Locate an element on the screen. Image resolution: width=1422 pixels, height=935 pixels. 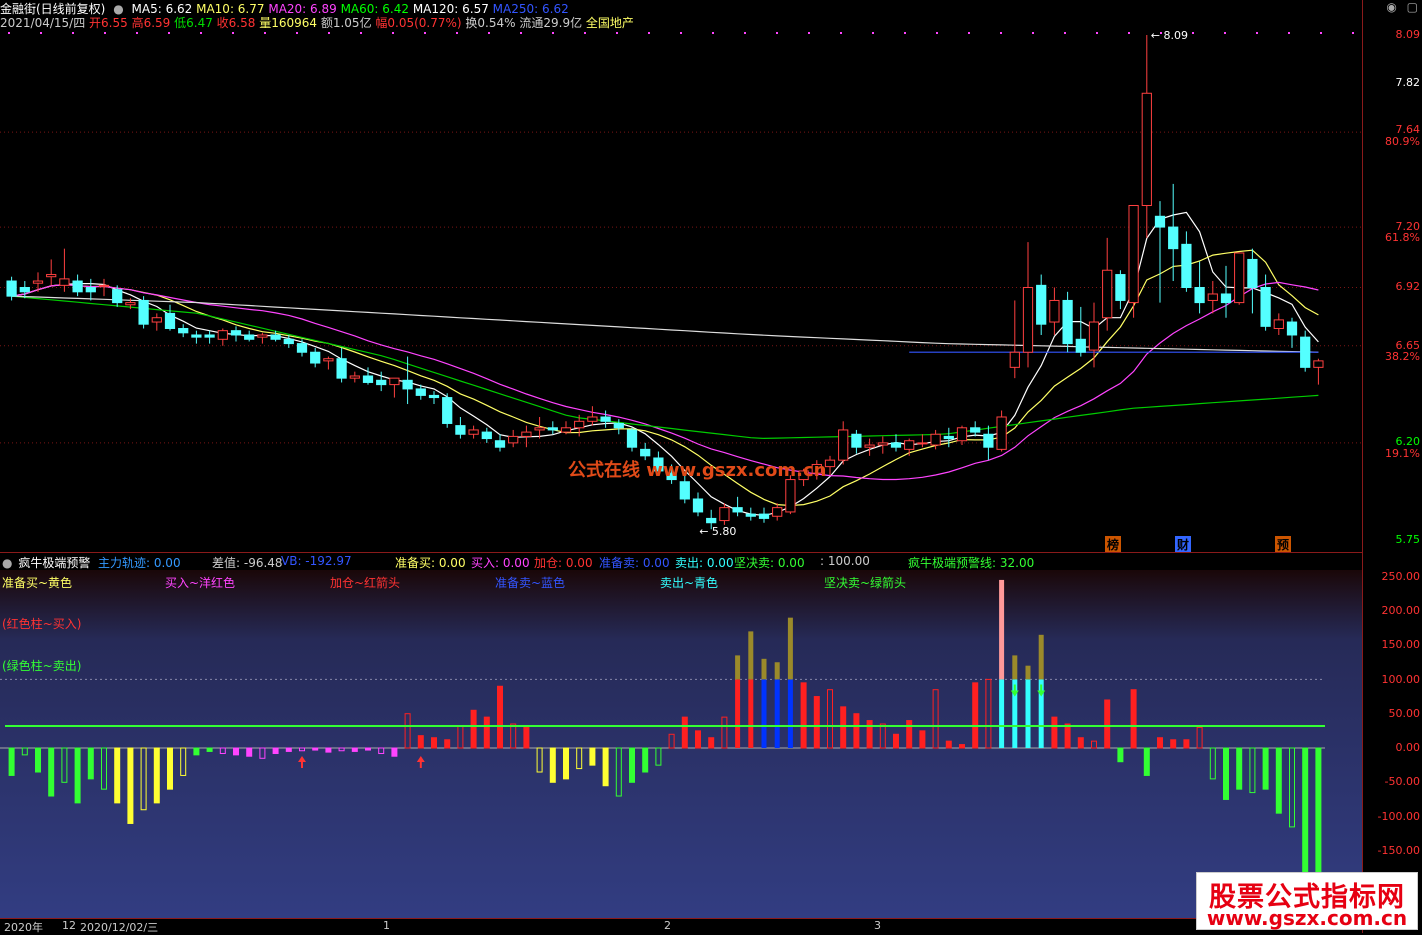
indicator-tick: -100.00 is located at coordinates (1398, 816).